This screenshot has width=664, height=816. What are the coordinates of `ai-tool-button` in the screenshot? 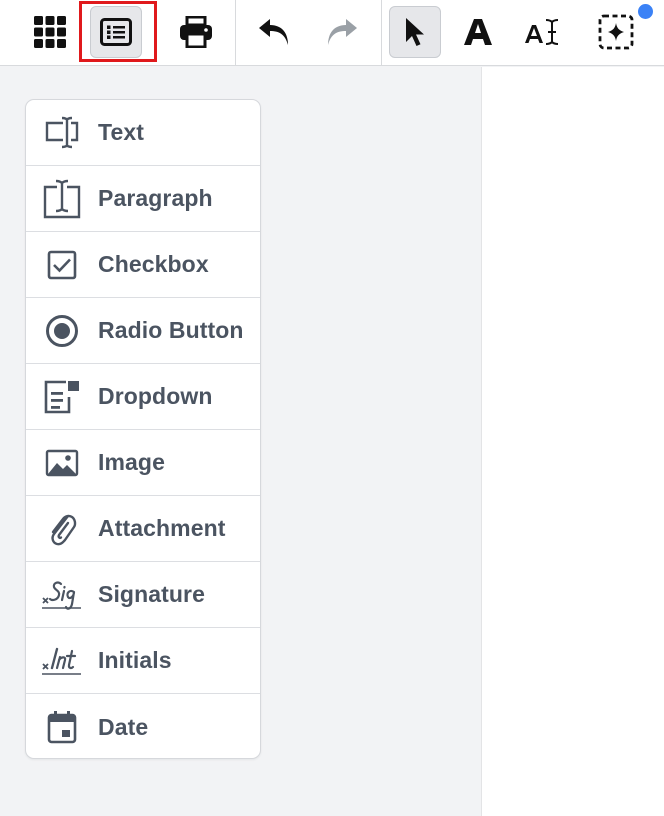 It's located at (616, 32).